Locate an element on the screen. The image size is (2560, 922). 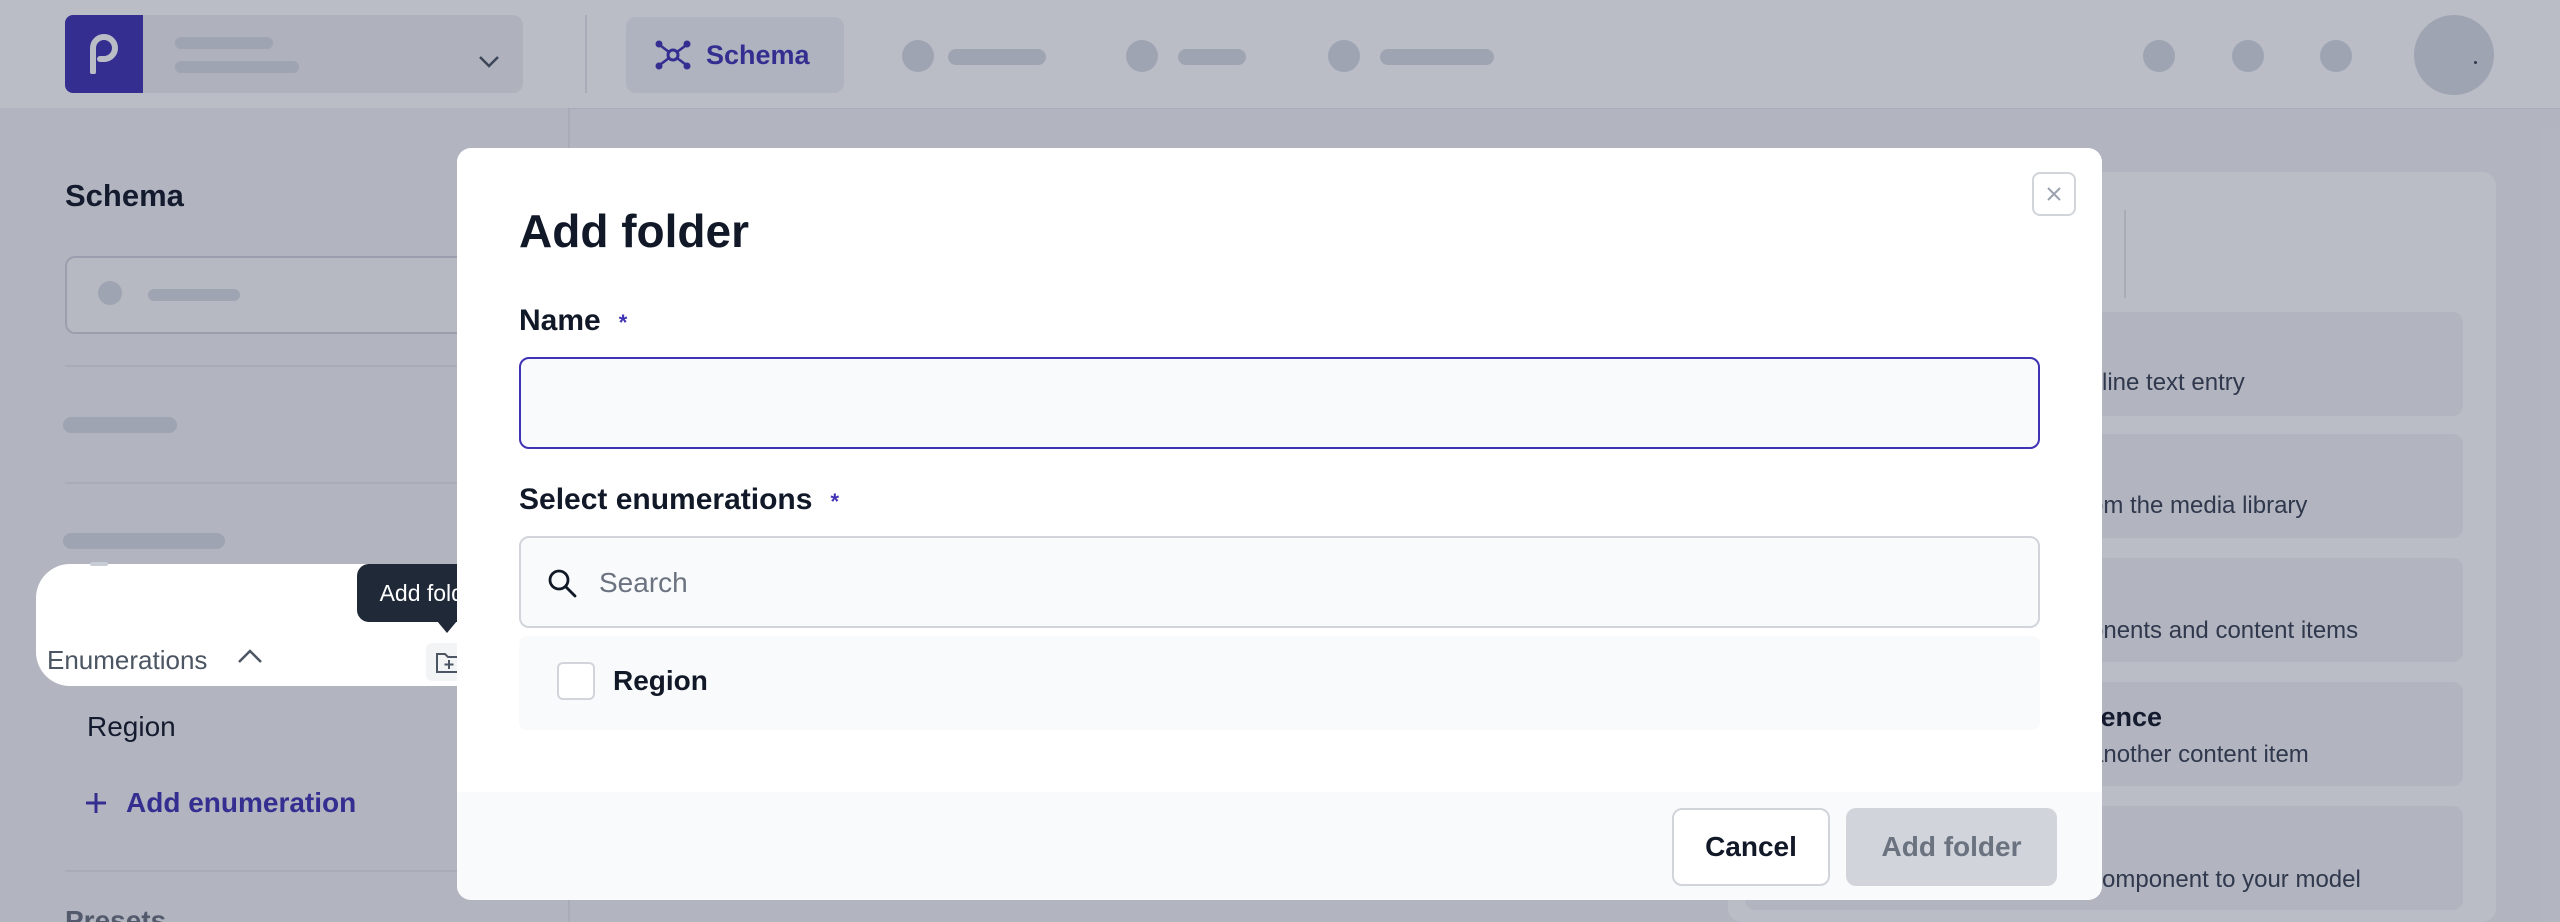
cancel-button: Cancel is located at coordinates (1751, 847).